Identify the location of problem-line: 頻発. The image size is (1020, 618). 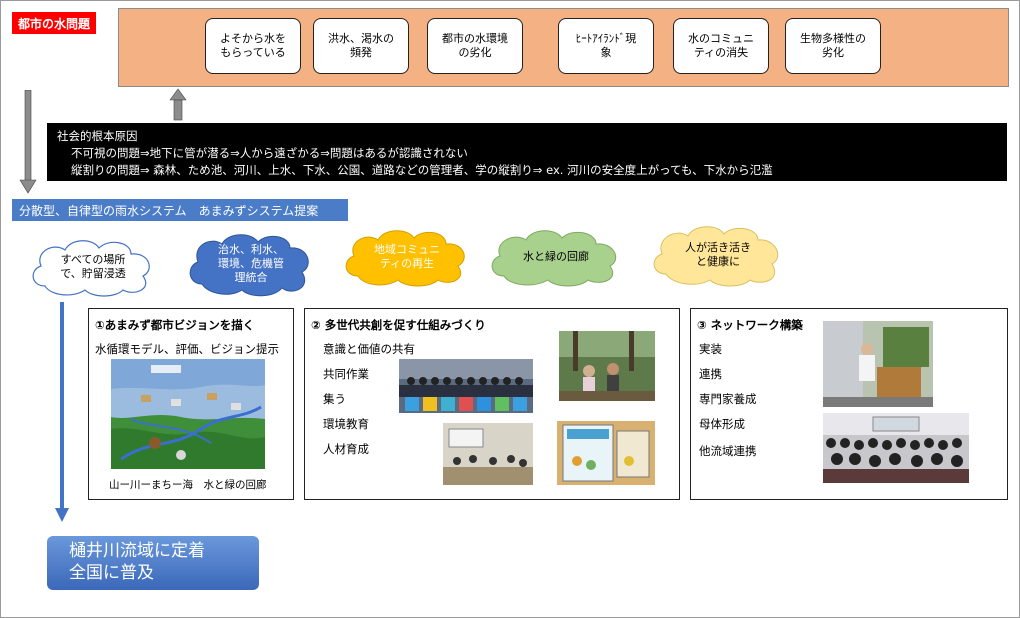
(361, 52).